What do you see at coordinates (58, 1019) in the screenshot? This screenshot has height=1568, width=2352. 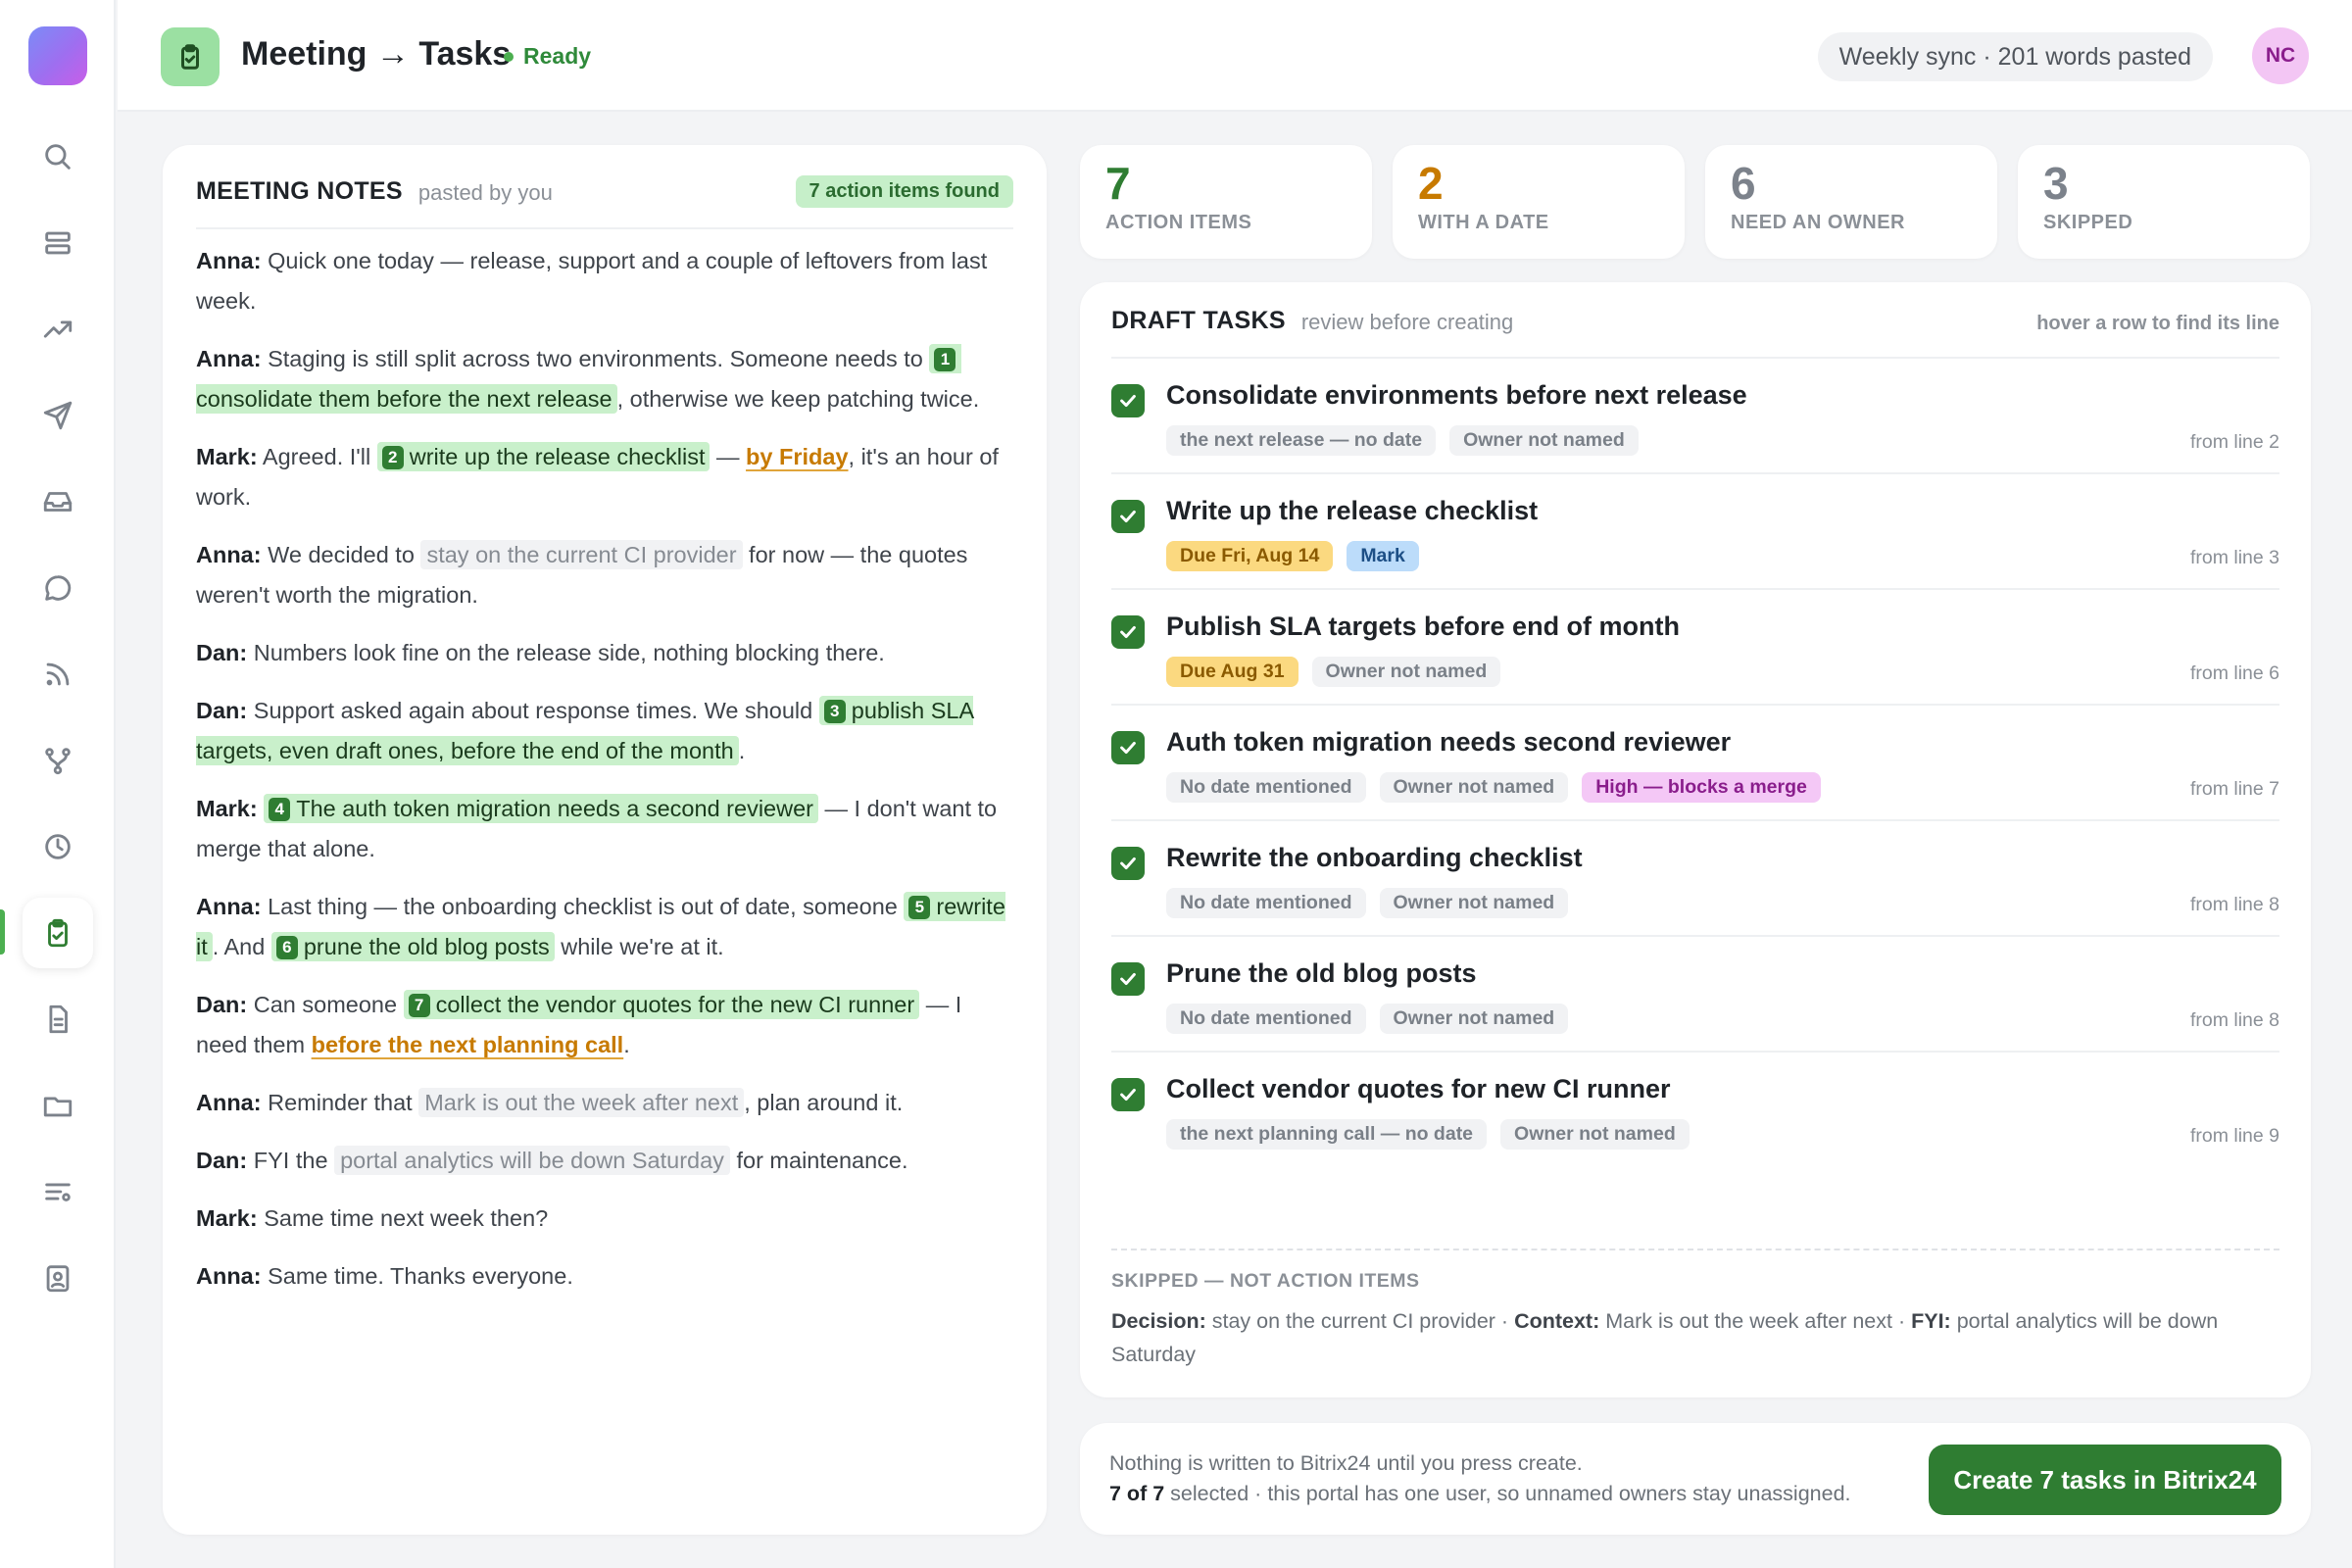 I see `nav-documents` at bounding box center [58, 1019].